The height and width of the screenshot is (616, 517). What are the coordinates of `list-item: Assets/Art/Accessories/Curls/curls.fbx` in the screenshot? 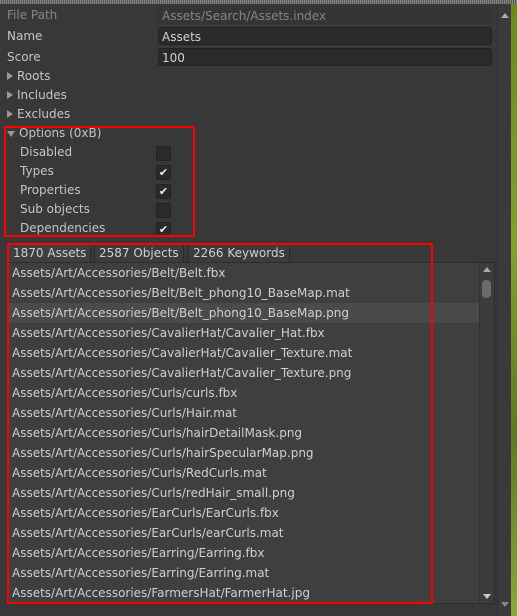 It's located at (246, 393).